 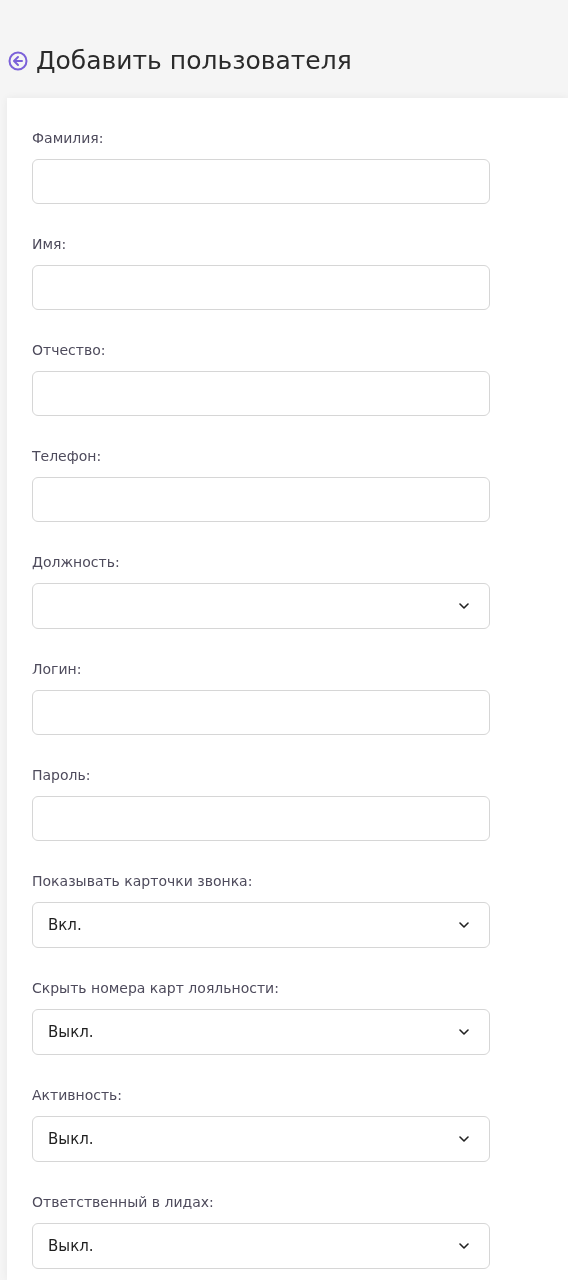 What do you see at coordinates (18, 61) in the screenshot?
I see `back-icon` at bounding box center [18, 61].